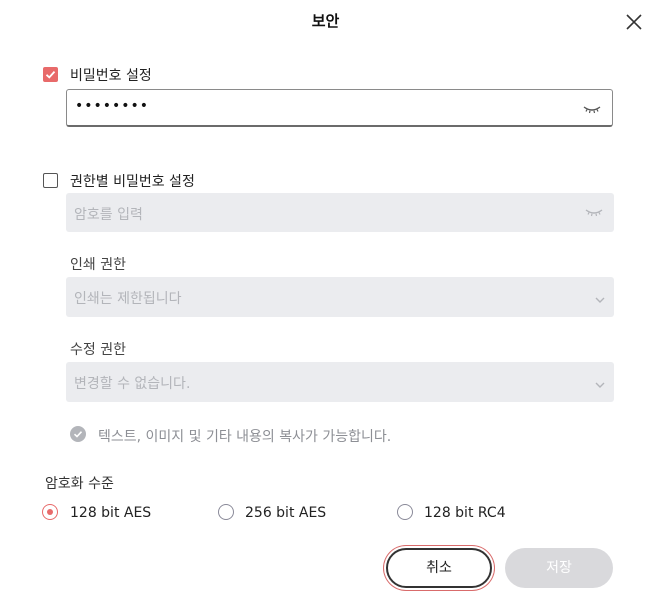 This screenshot has height=603, width=651. Describe the element at coordinates (98, 265) in the screenshot. I see `print-permission-label: 인쇄 권한` at that location.